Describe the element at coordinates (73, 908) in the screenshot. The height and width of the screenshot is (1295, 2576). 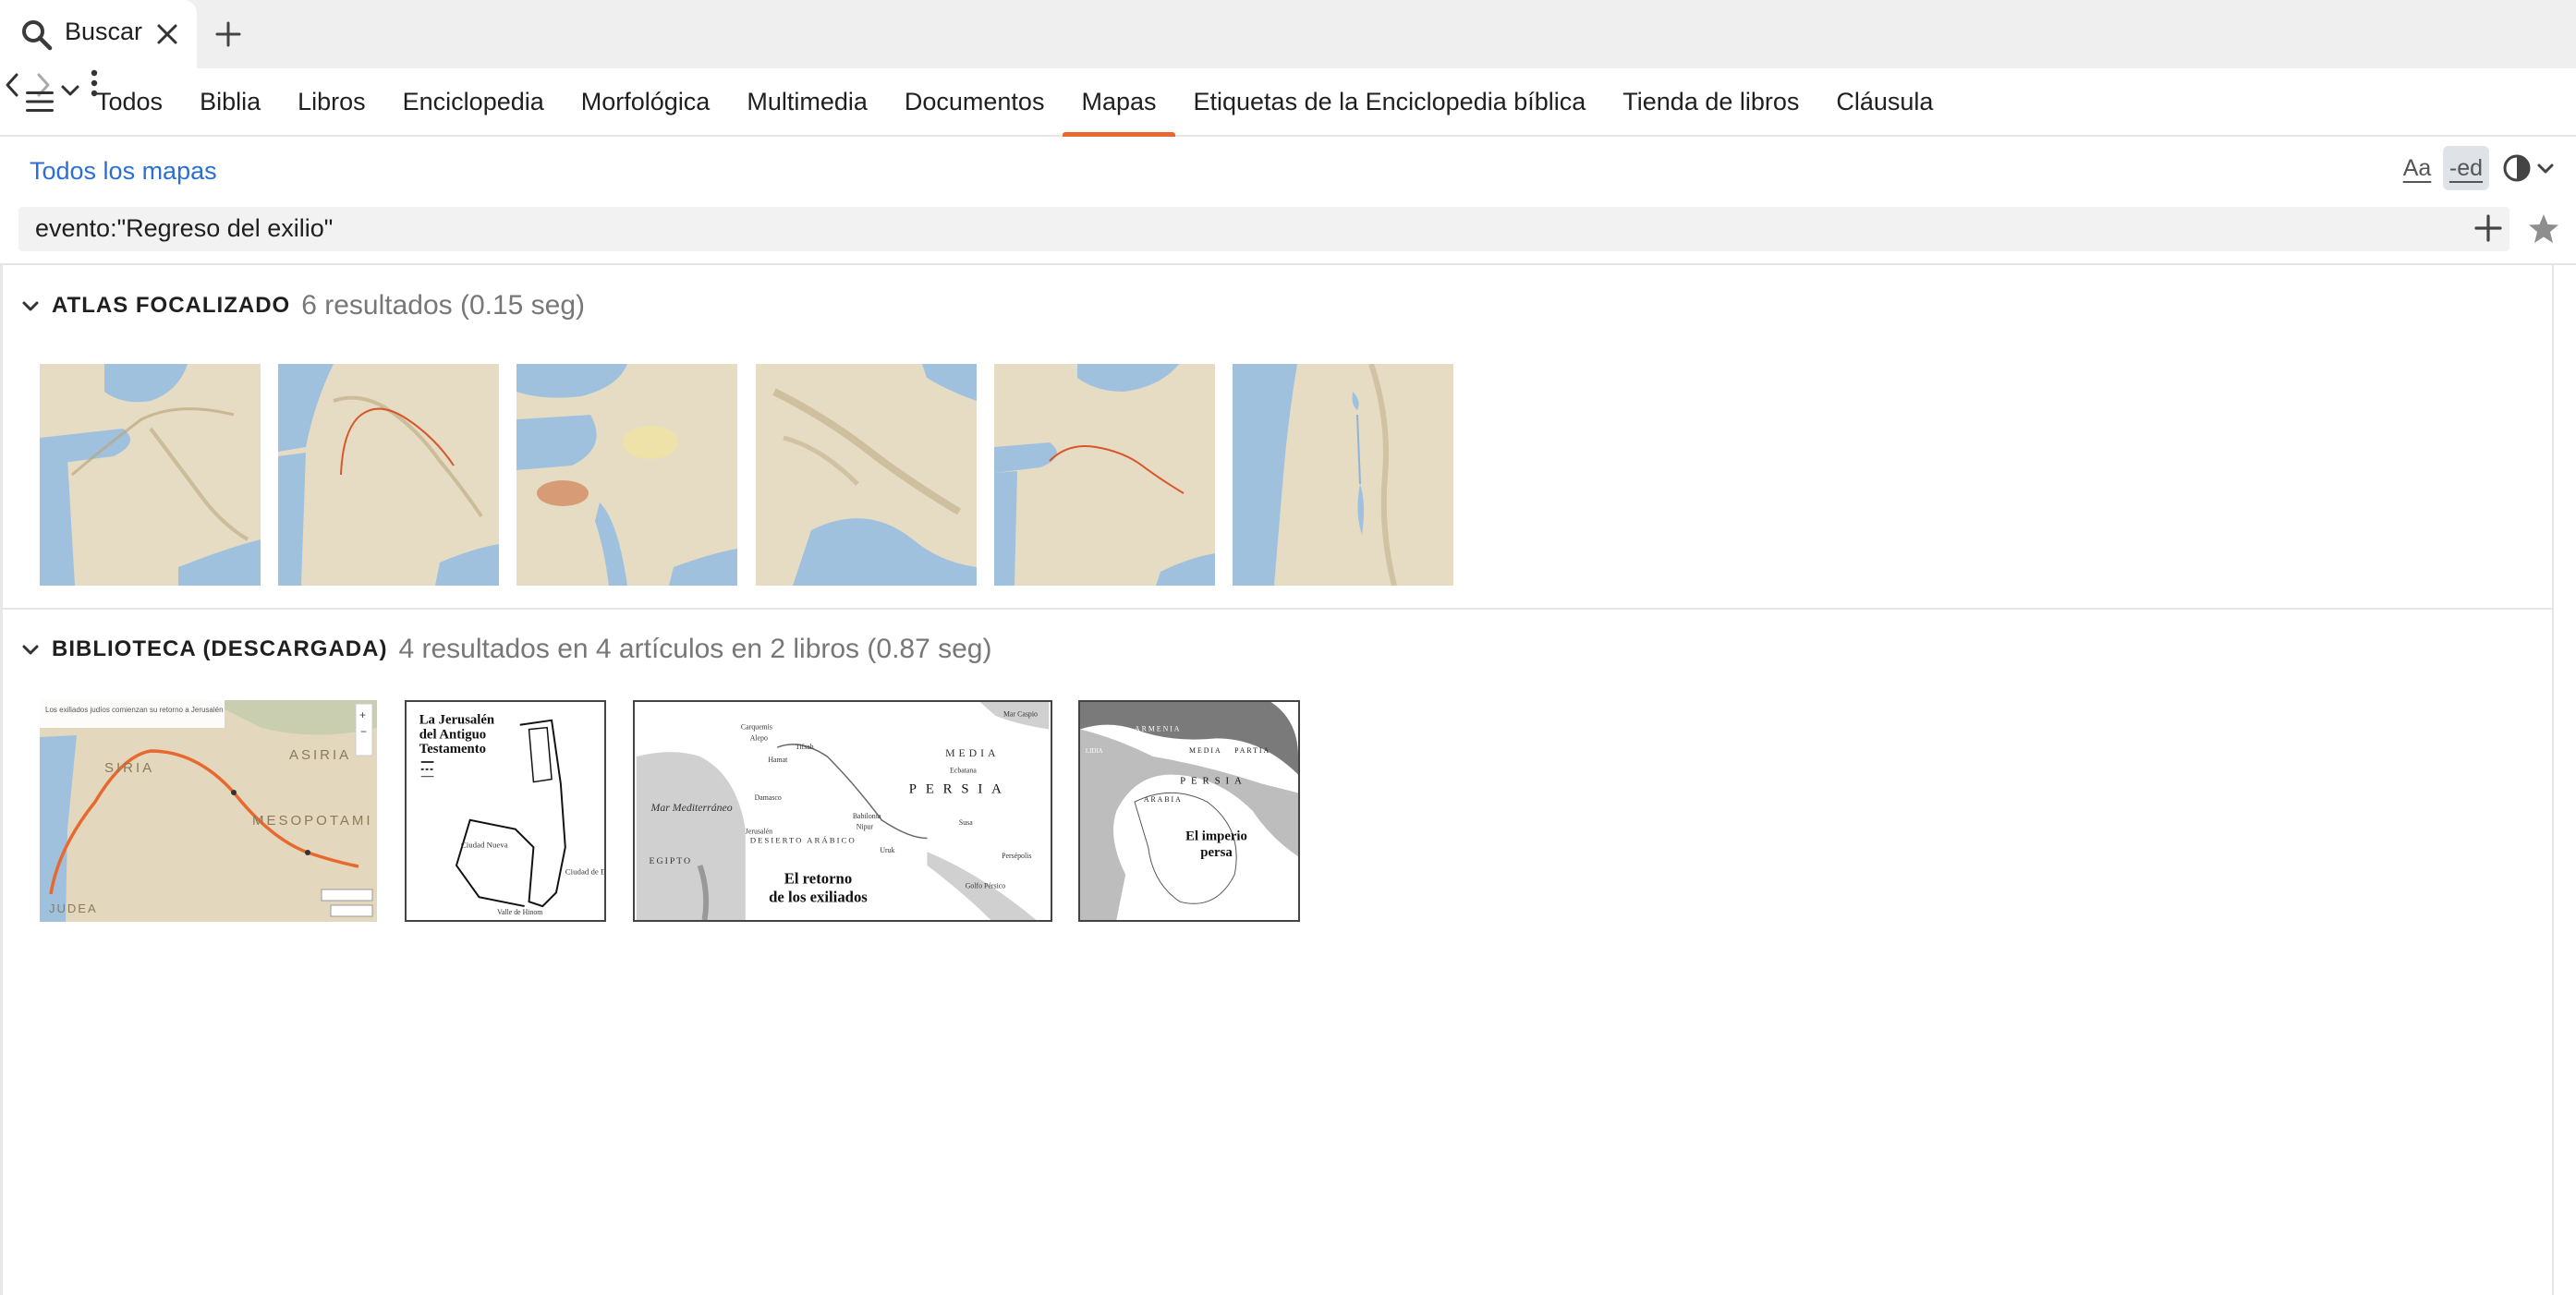
I see `map-label: JUDEA` at that location.